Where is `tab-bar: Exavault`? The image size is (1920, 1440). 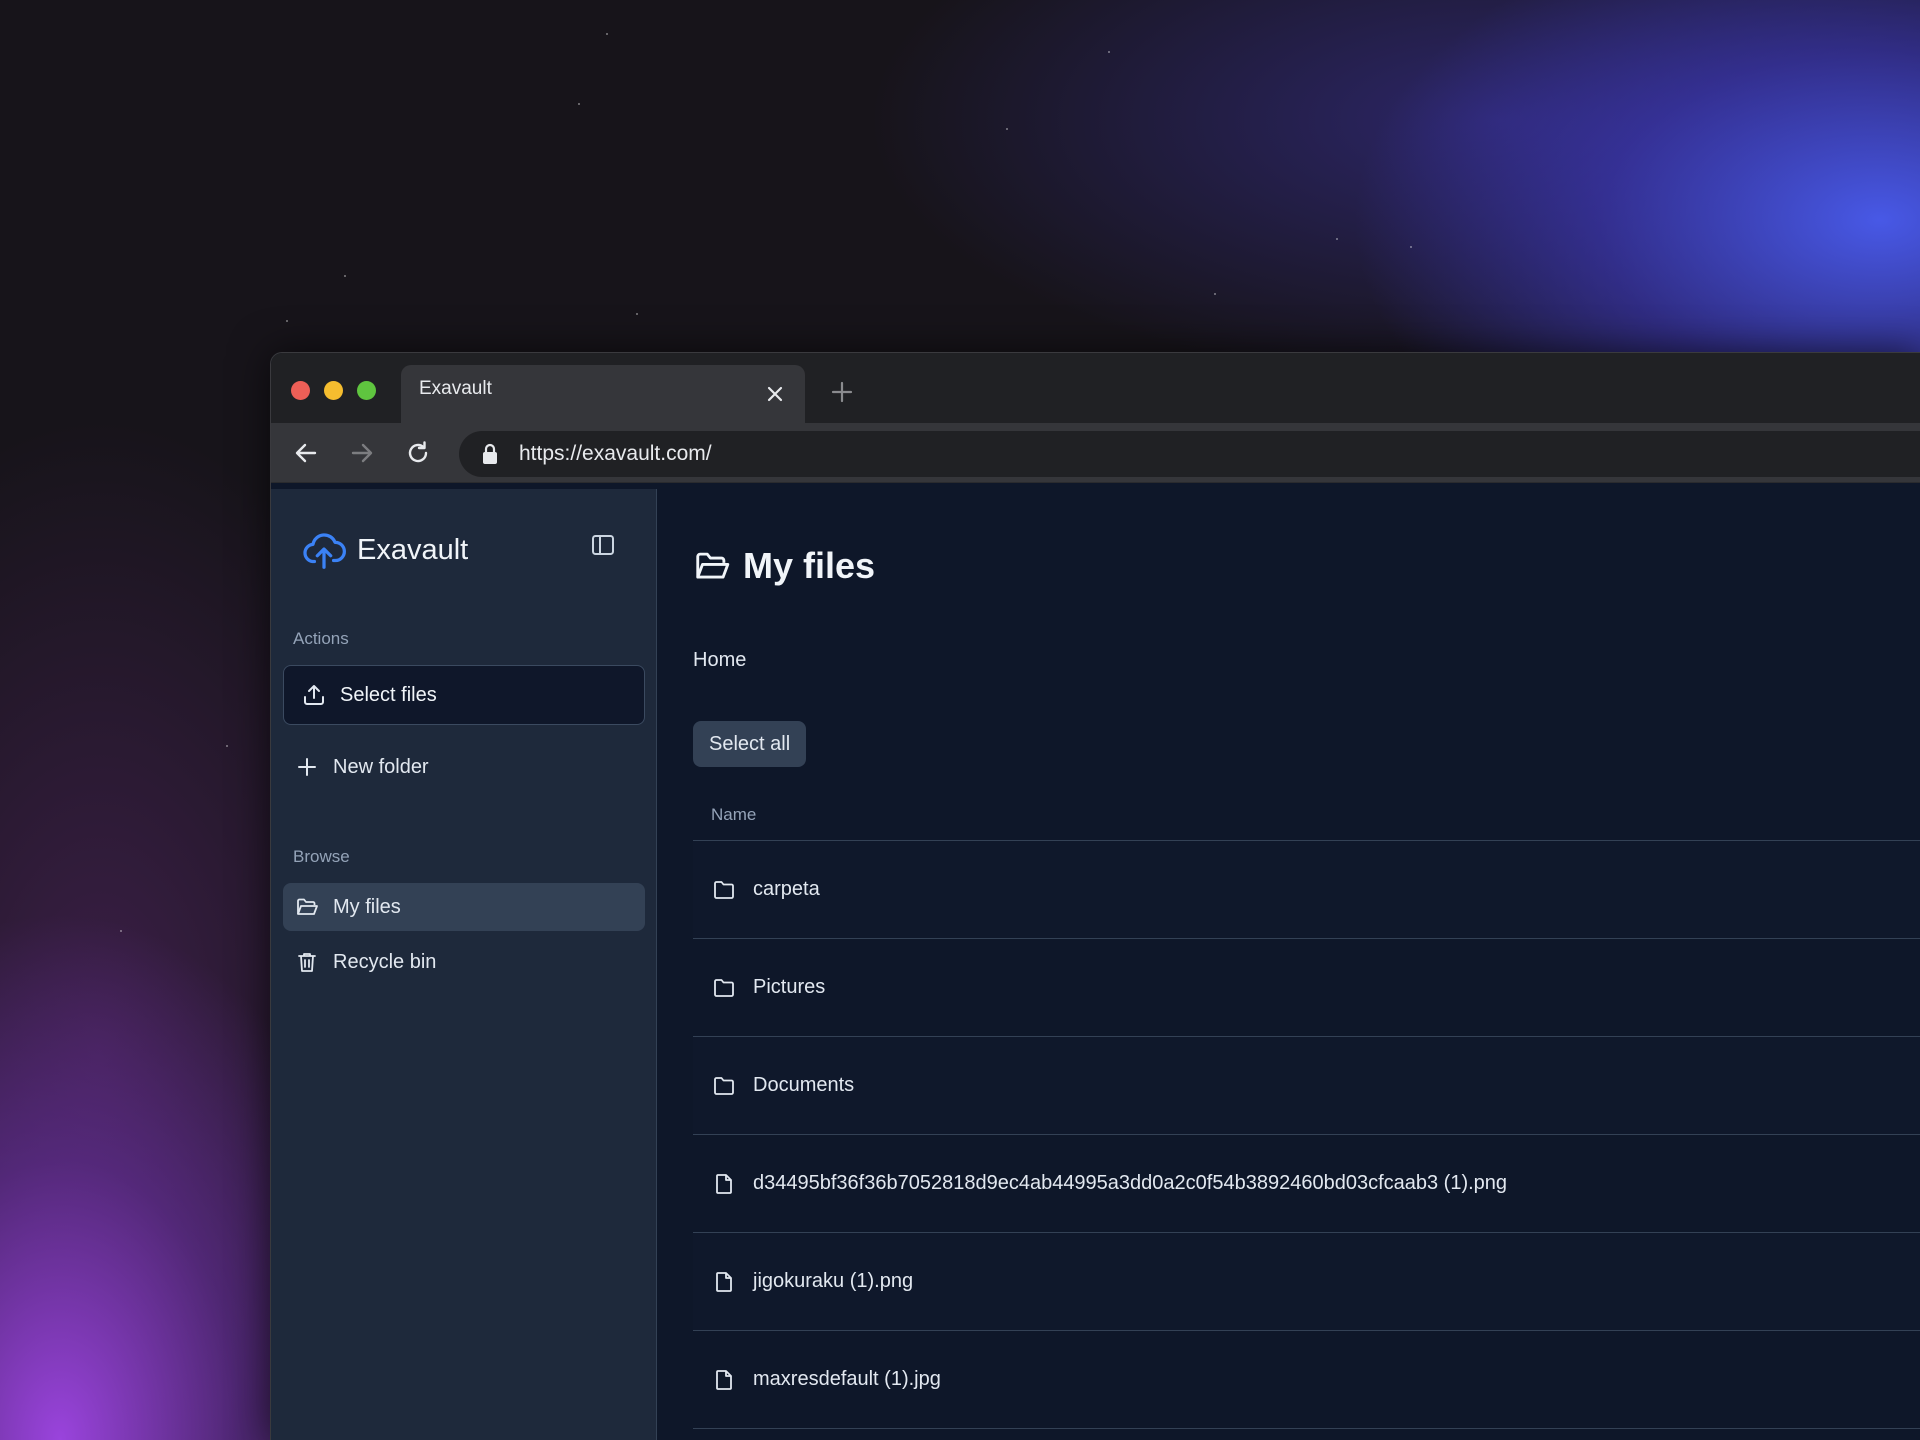 tab-bar: Exavault is located at coordinates (1095, 388).